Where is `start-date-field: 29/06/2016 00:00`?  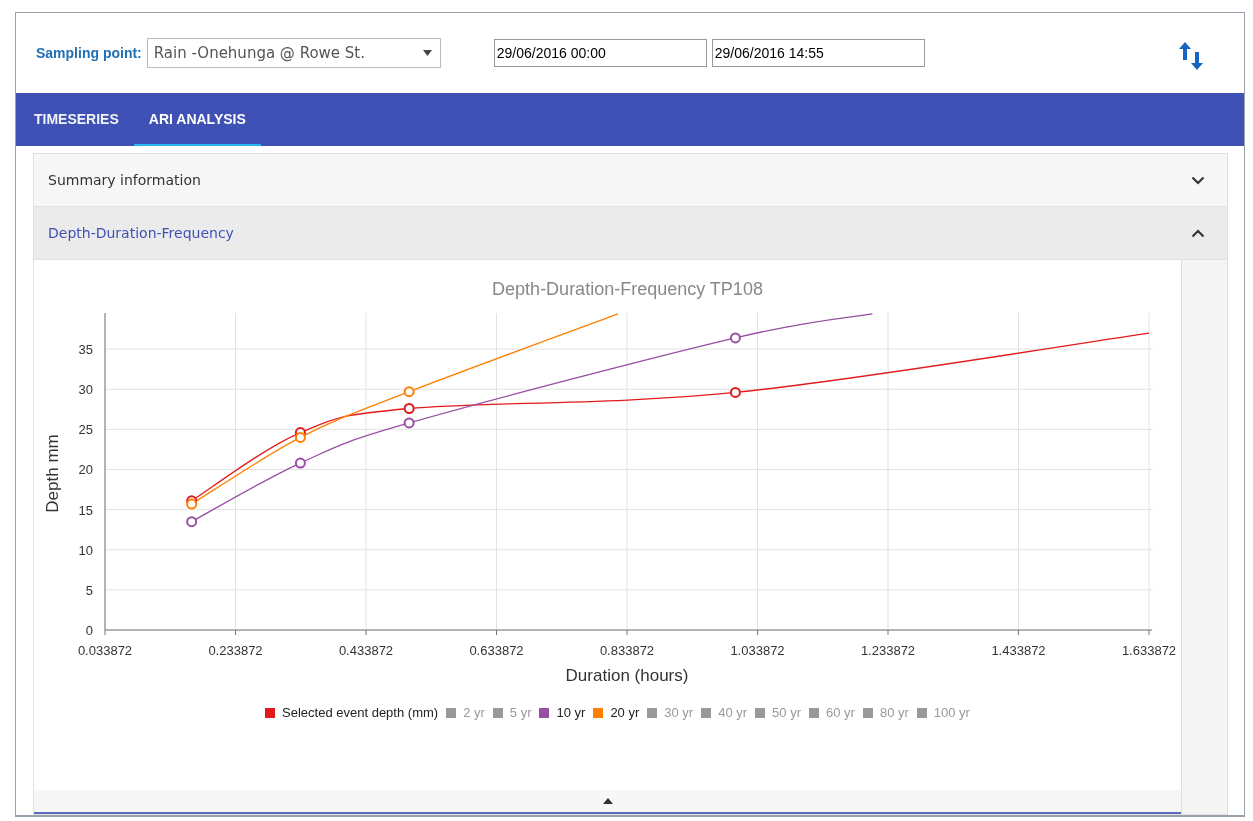
start-date-field: 29/06/2016 00:00 is located at coordinates (600, 53).